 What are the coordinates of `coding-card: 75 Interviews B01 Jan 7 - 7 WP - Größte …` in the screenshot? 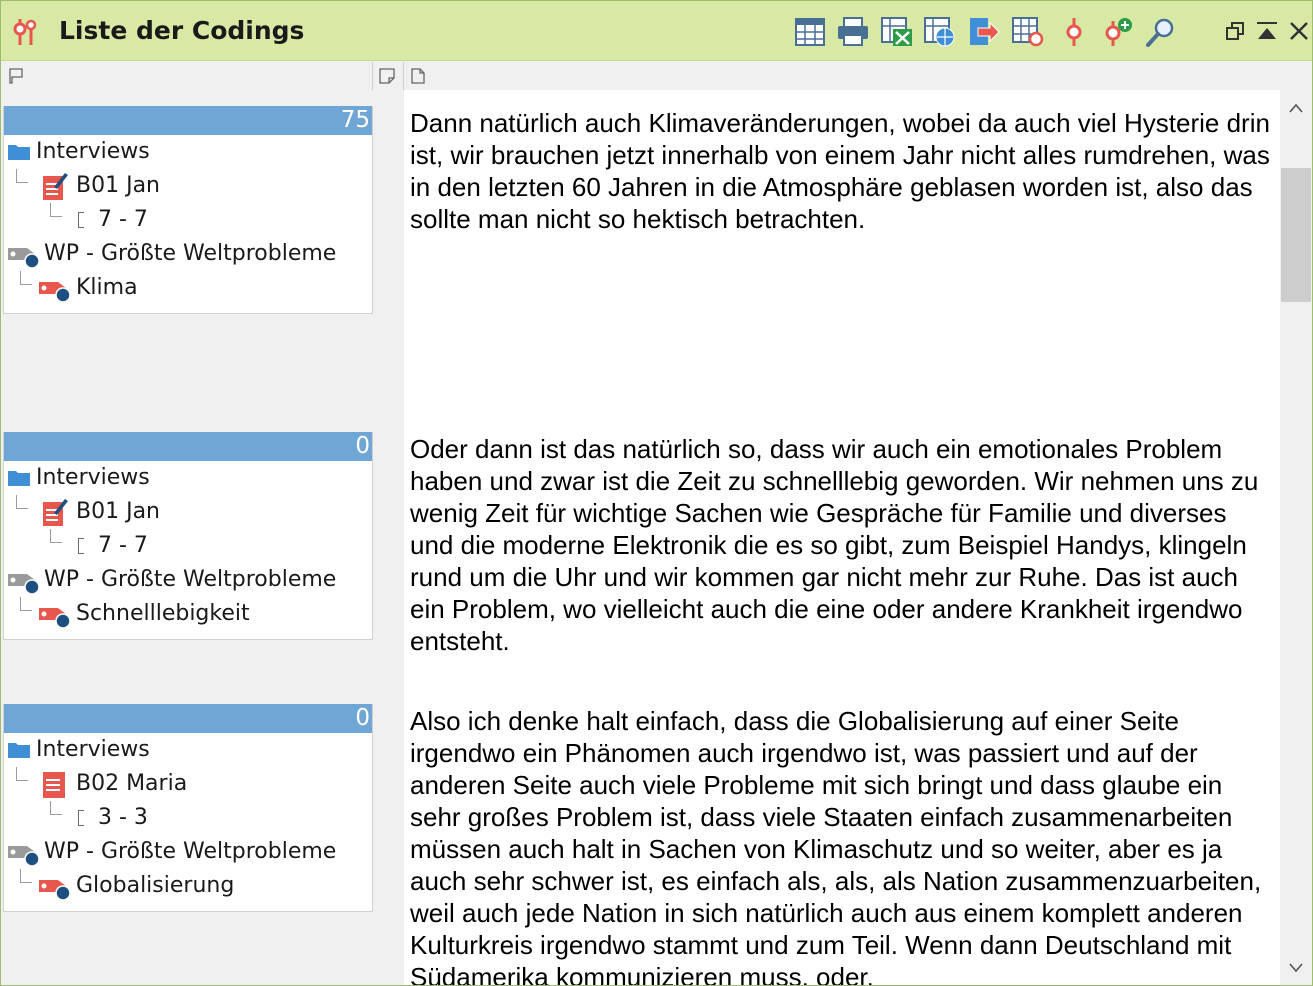 It's located at (188, 210).